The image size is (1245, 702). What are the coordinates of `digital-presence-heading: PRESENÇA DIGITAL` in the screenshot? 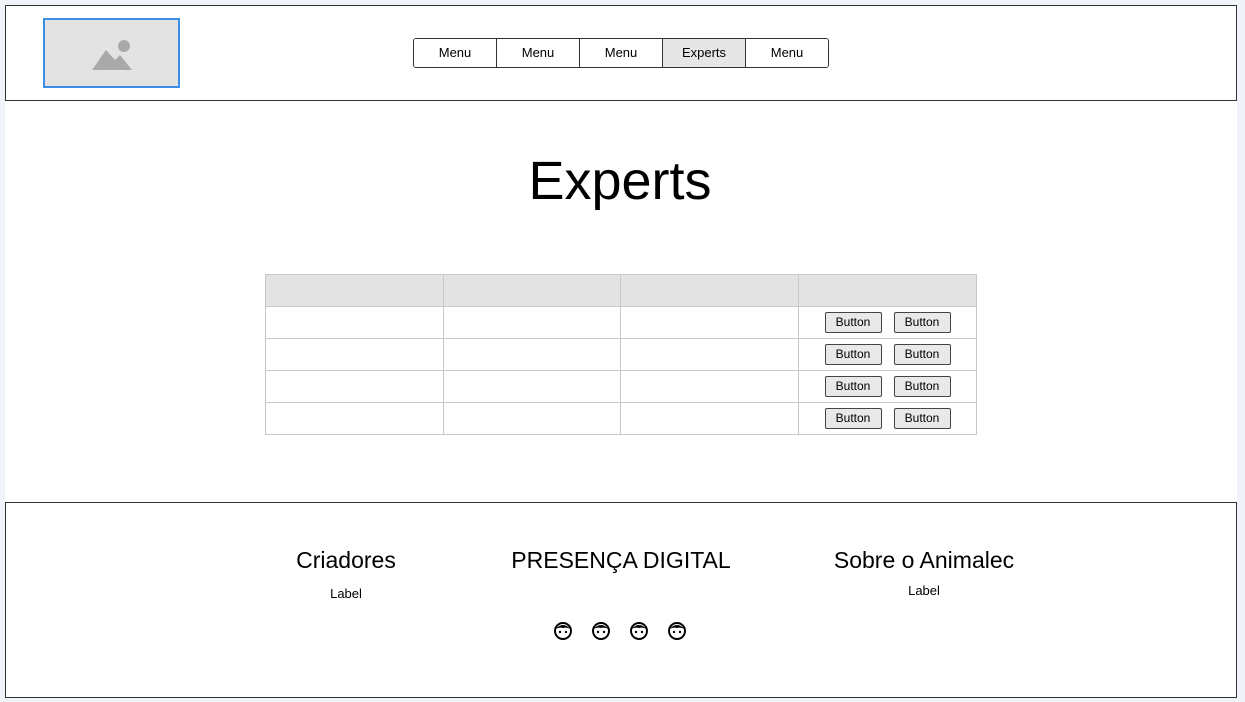 It's located at (621, 560).